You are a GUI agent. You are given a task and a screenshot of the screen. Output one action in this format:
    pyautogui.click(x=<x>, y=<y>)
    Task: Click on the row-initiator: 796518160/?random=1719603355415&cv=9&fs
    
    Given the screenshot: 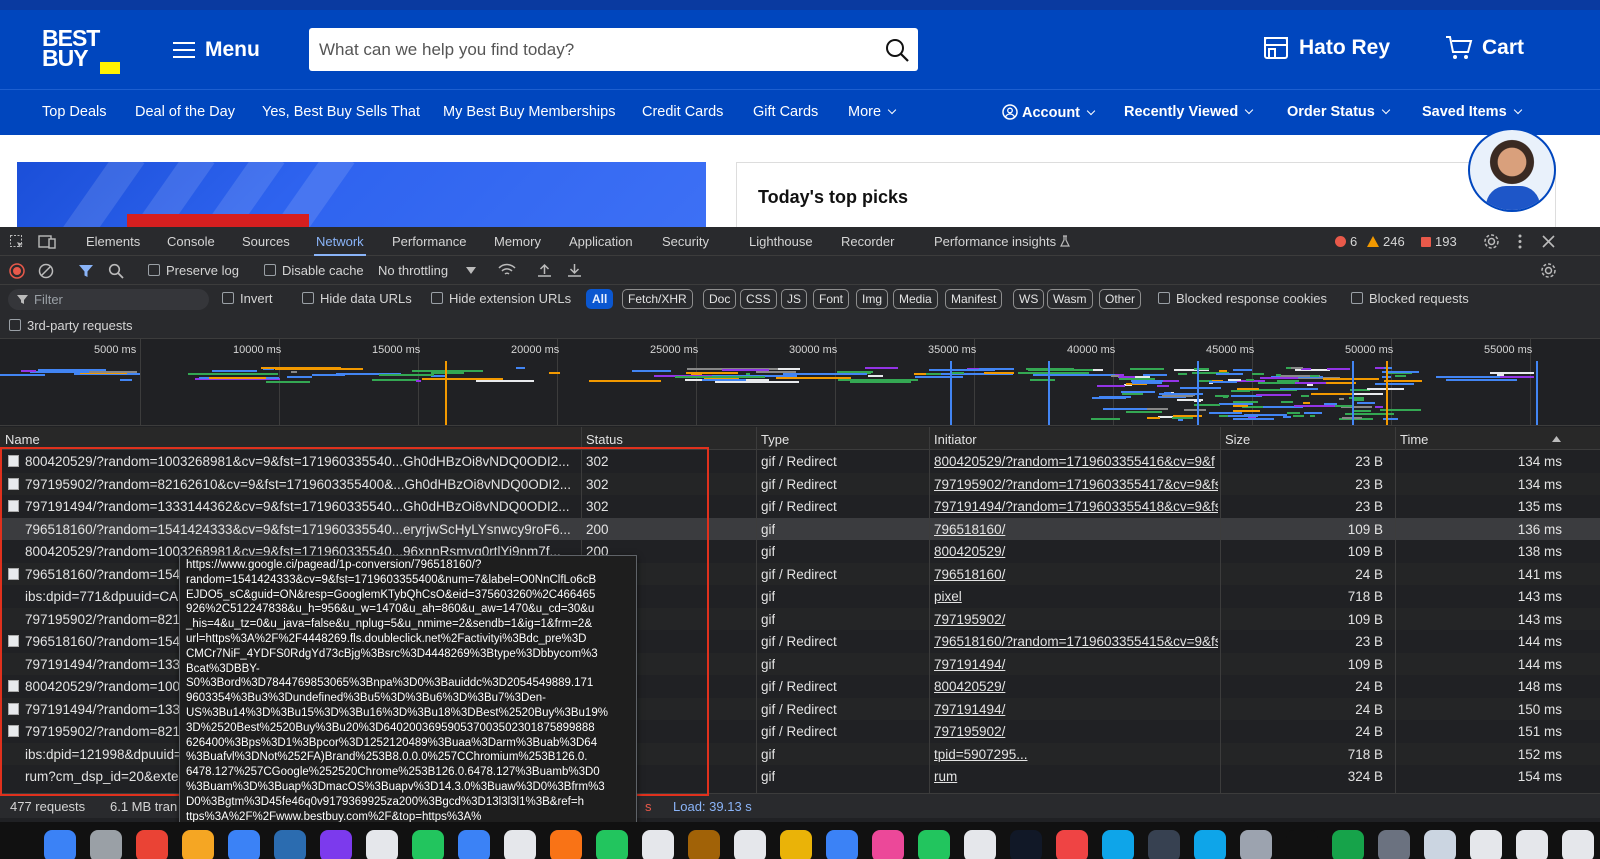 What is the action you would take?
    pyautogui.click(x=1076, y=641)
    